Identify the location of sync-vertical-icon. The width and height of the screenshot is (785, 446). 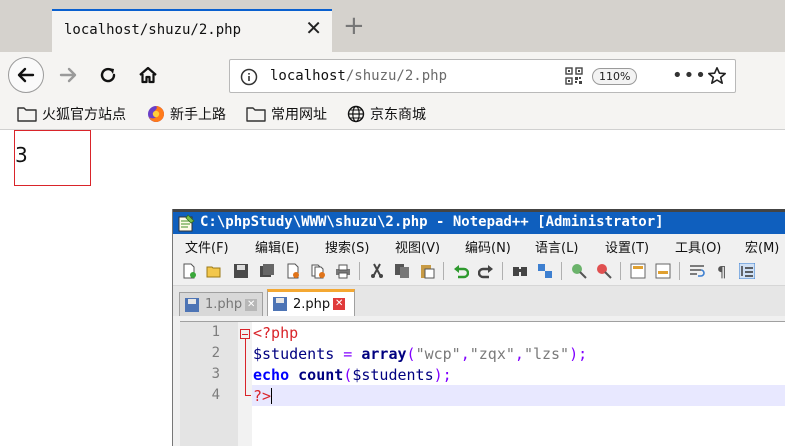
(638, 271).